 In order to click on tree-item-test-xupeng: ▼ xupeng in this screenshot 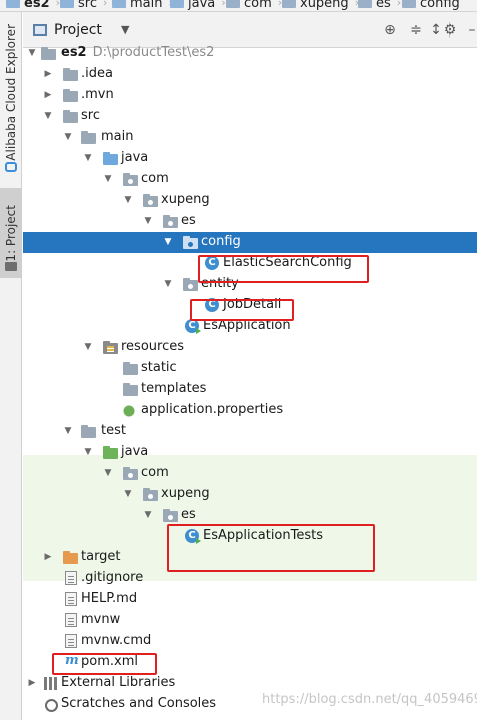, I will do `click(250, 494)`.